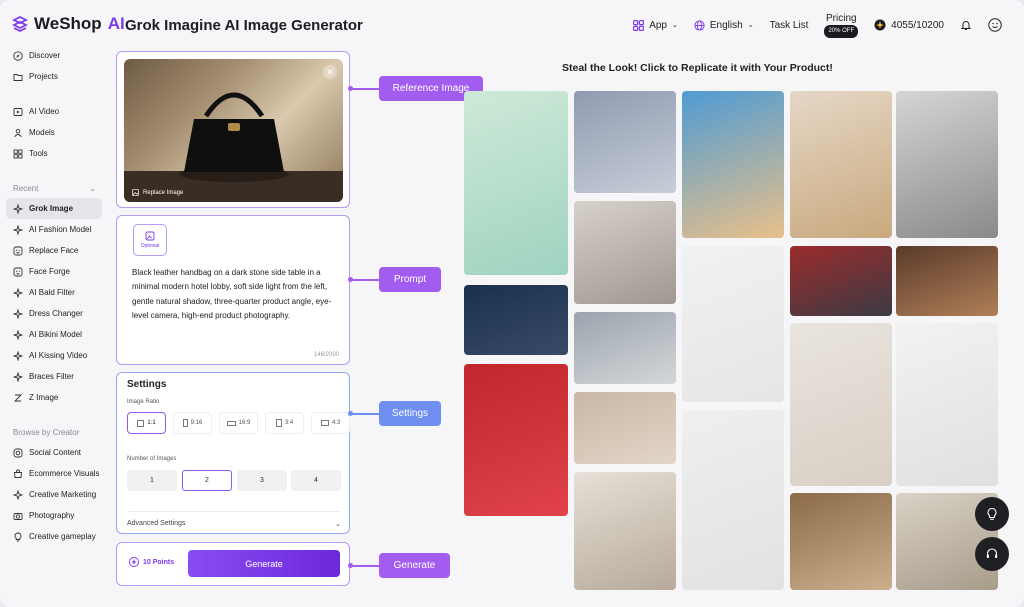 The image size is (1024, 607). What do you see at coordinates (150, 246) in the screenshot?
I see `optional-label: Optional` at bounding box center [150, 246].